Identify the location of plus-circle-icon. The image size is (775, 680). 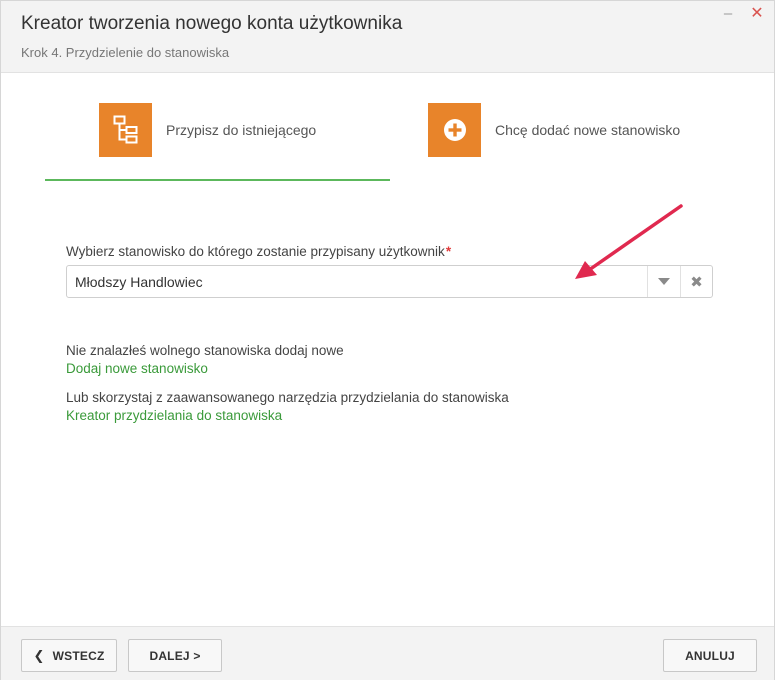
(454, 130).